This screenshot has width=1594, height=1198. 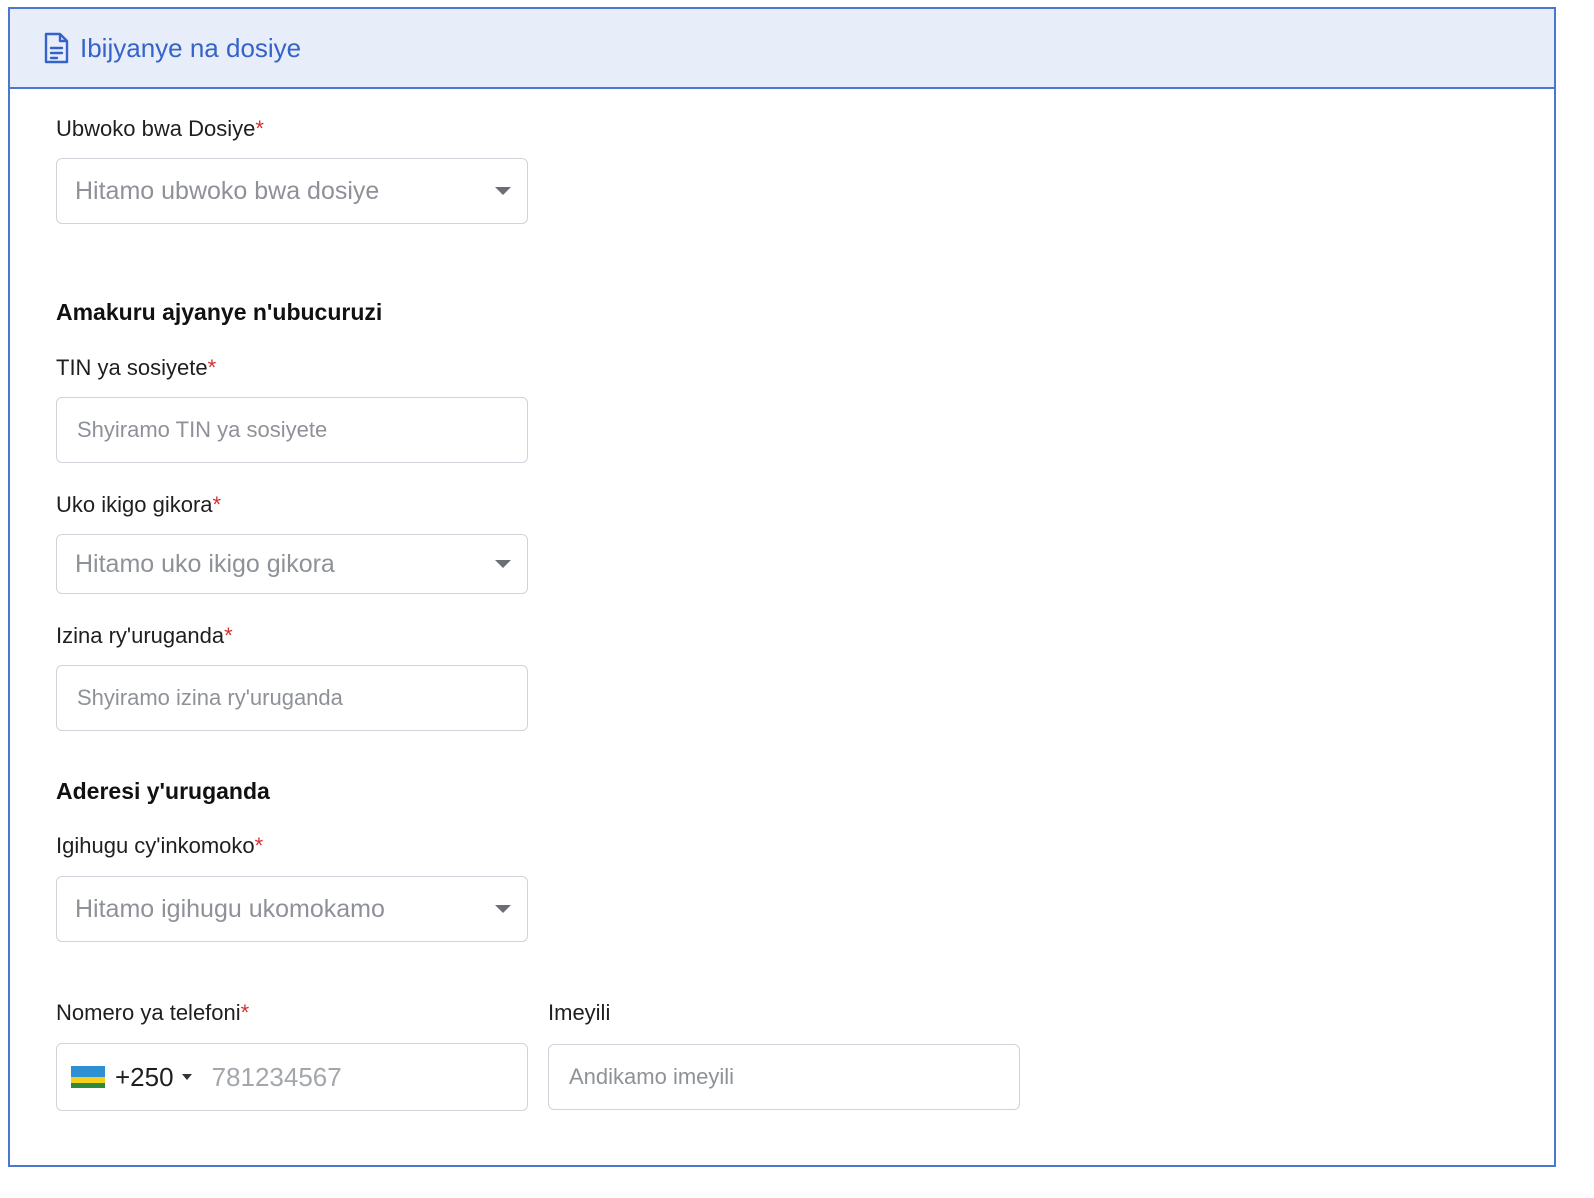 What do you see at coordinates (156, 128) in the screenshot?
I see `file-type-label-text: Ubwoko bwa Dosiye` at bounding box center [156, 128].